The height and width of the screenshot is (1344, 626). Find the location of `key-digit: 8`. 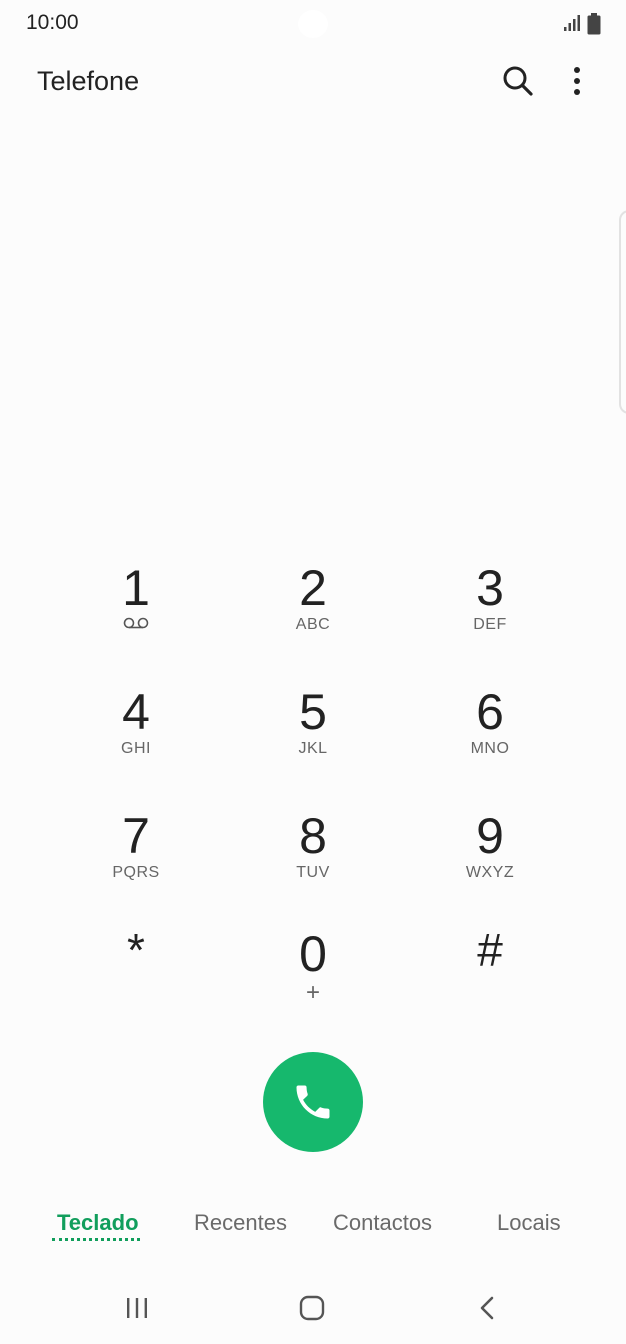

key-digit: 8 is located at coordinates (313, 836).